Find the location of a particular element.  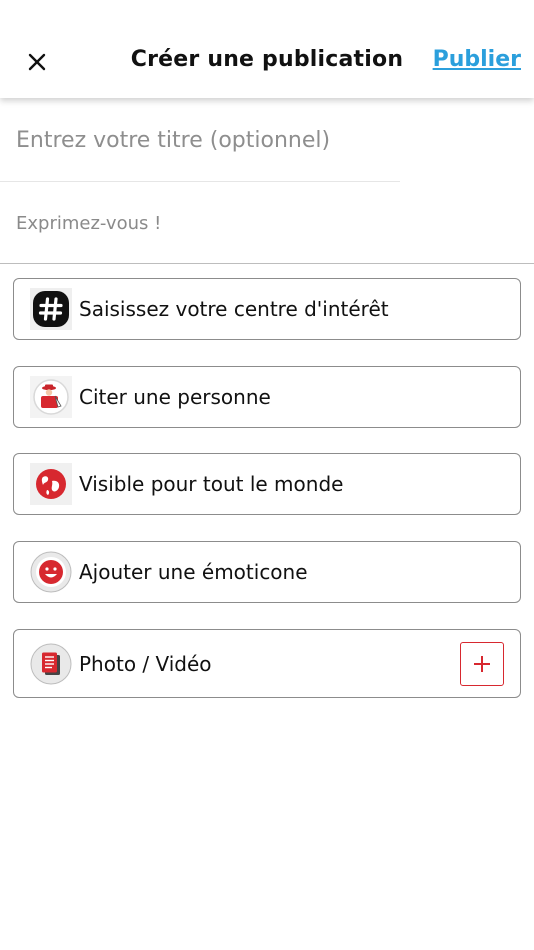

visibility-label: Visible pour tout le monde is located at coordinates (211, 484).